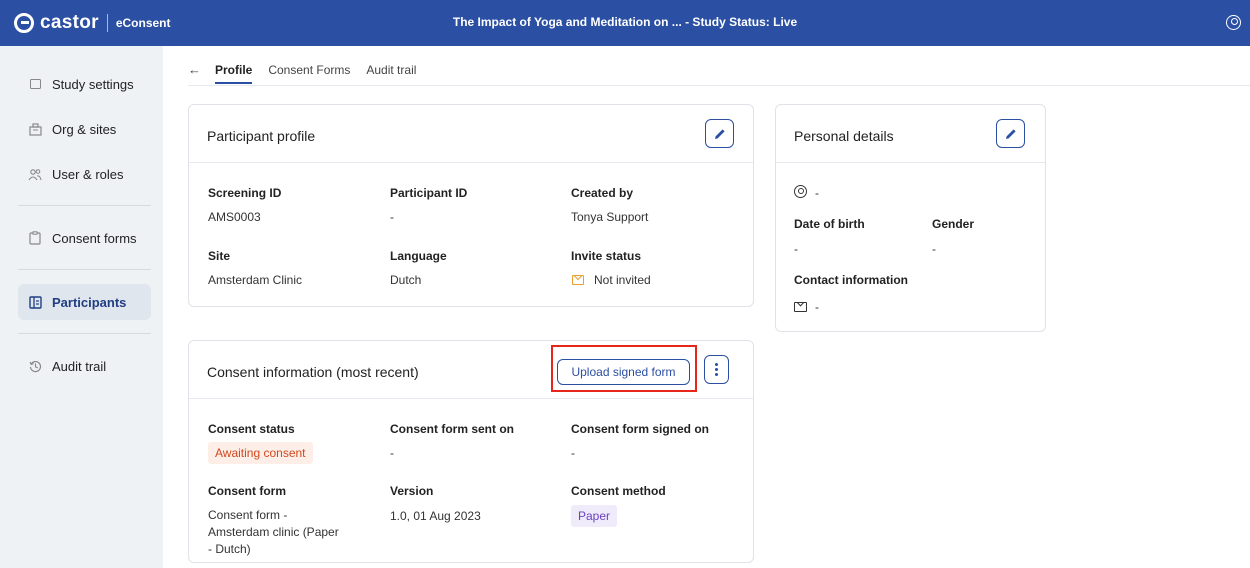 Image resolution: width=1250 pixels, height=568 pixels. I want to click on sidebar-item-label: Org & sites, so click(84, 129).